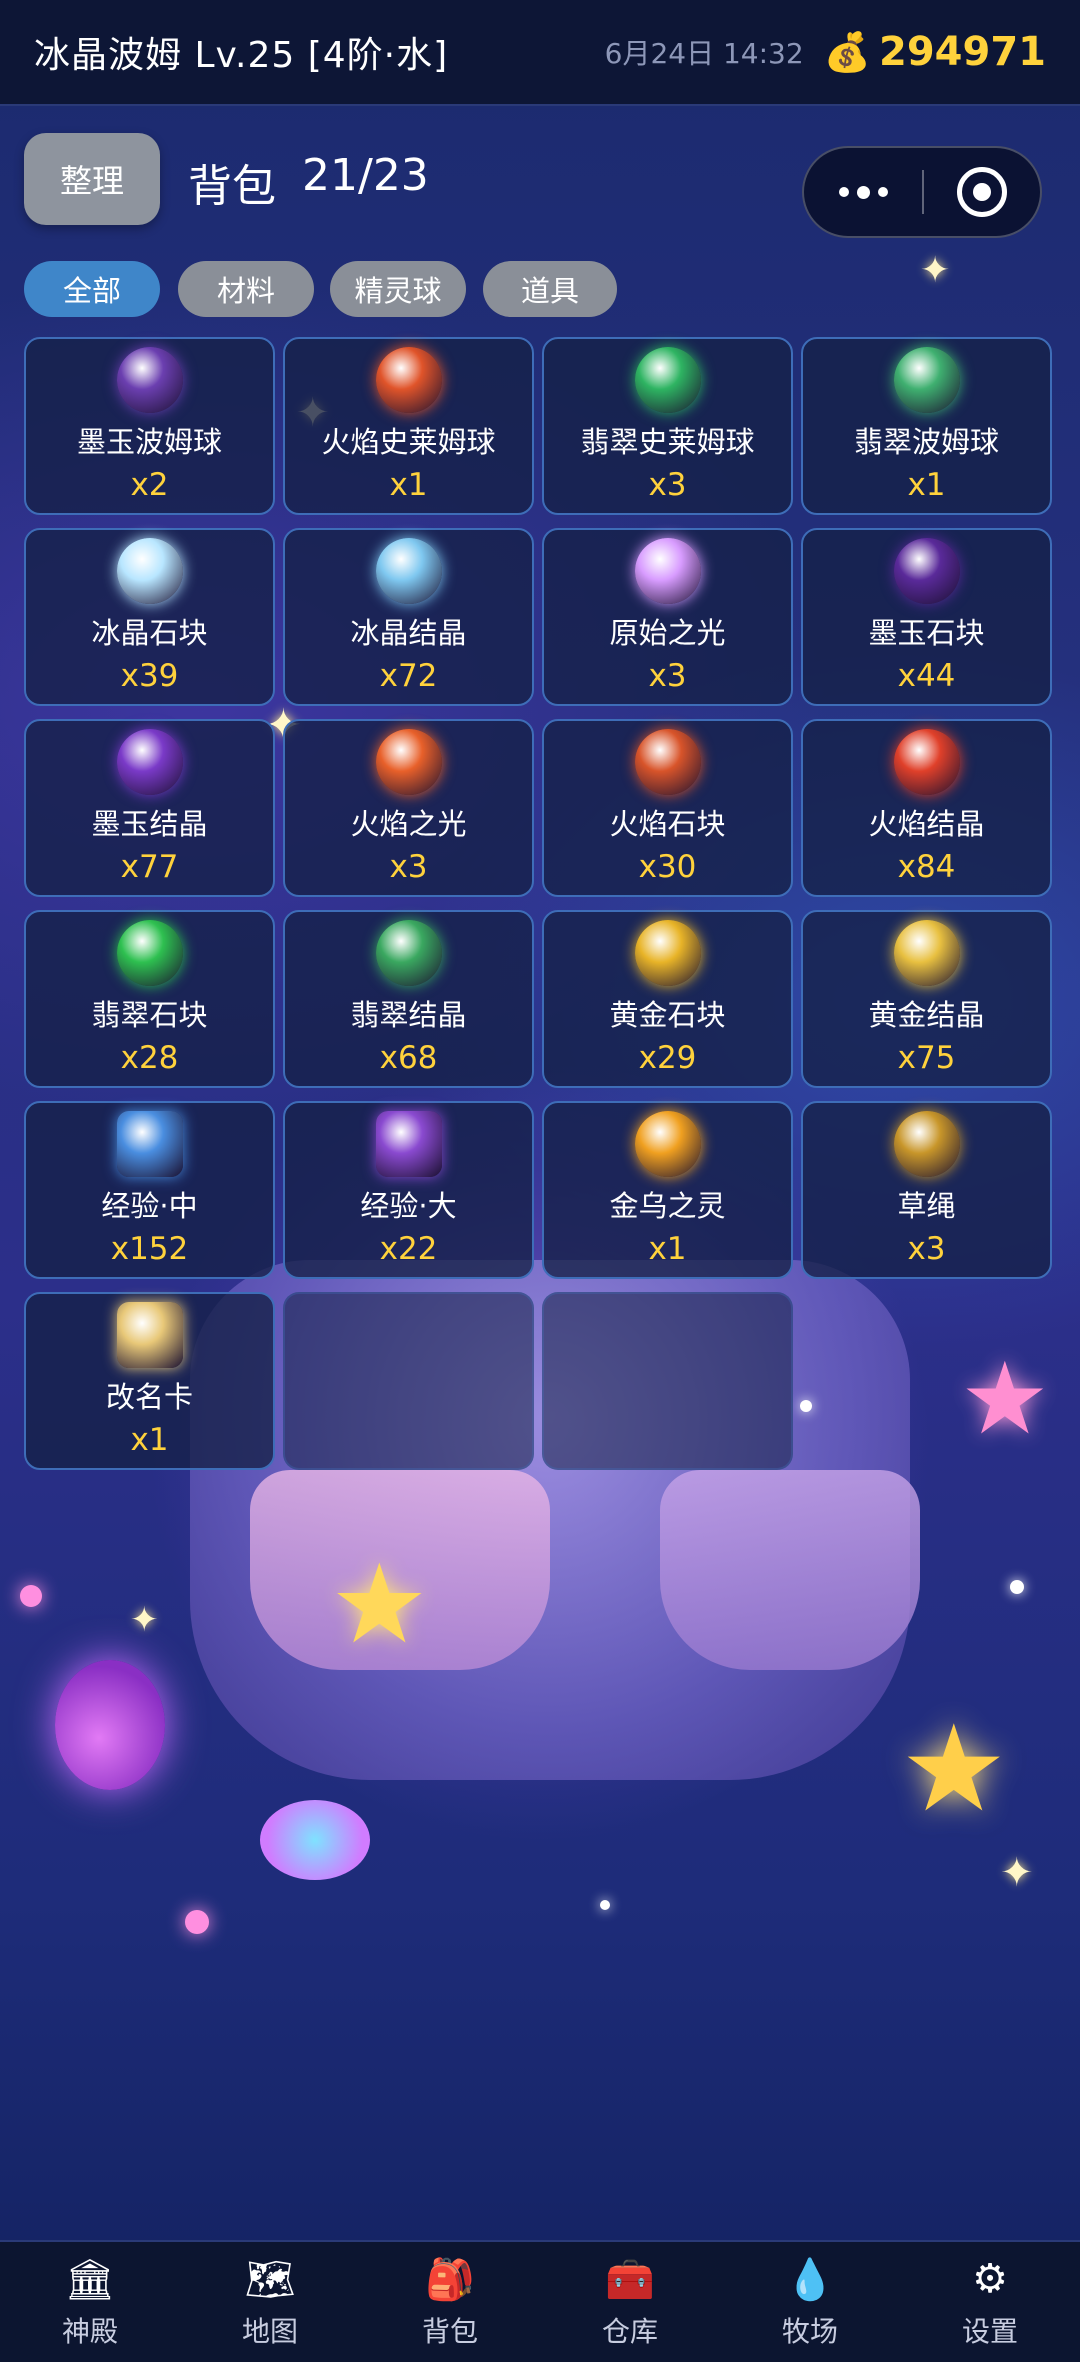  Describe the element at coordinates (149, 1058) in the screenshot. I see `item-quantity: x28` at that location.